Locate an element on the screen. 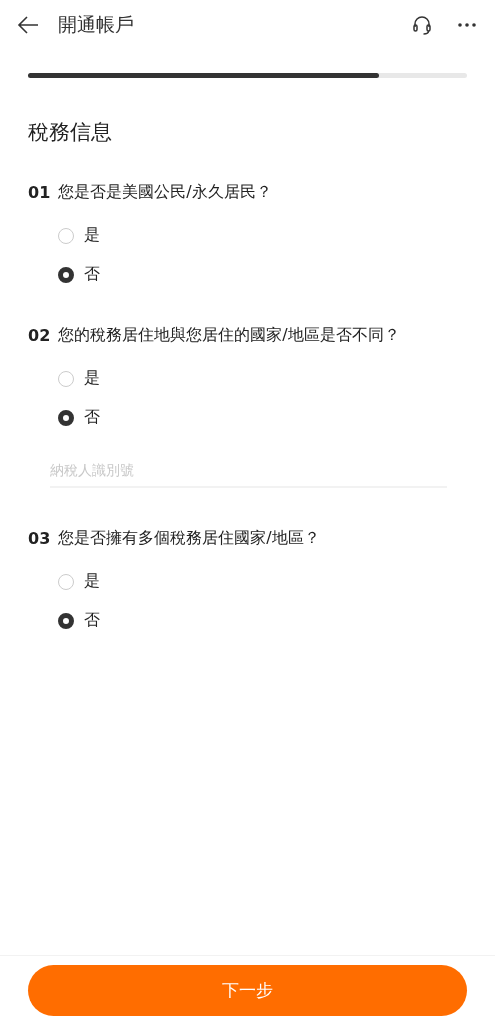 This screenshot has height=1024, width=495. question-number: 02 is located at coordinates (39, 335).